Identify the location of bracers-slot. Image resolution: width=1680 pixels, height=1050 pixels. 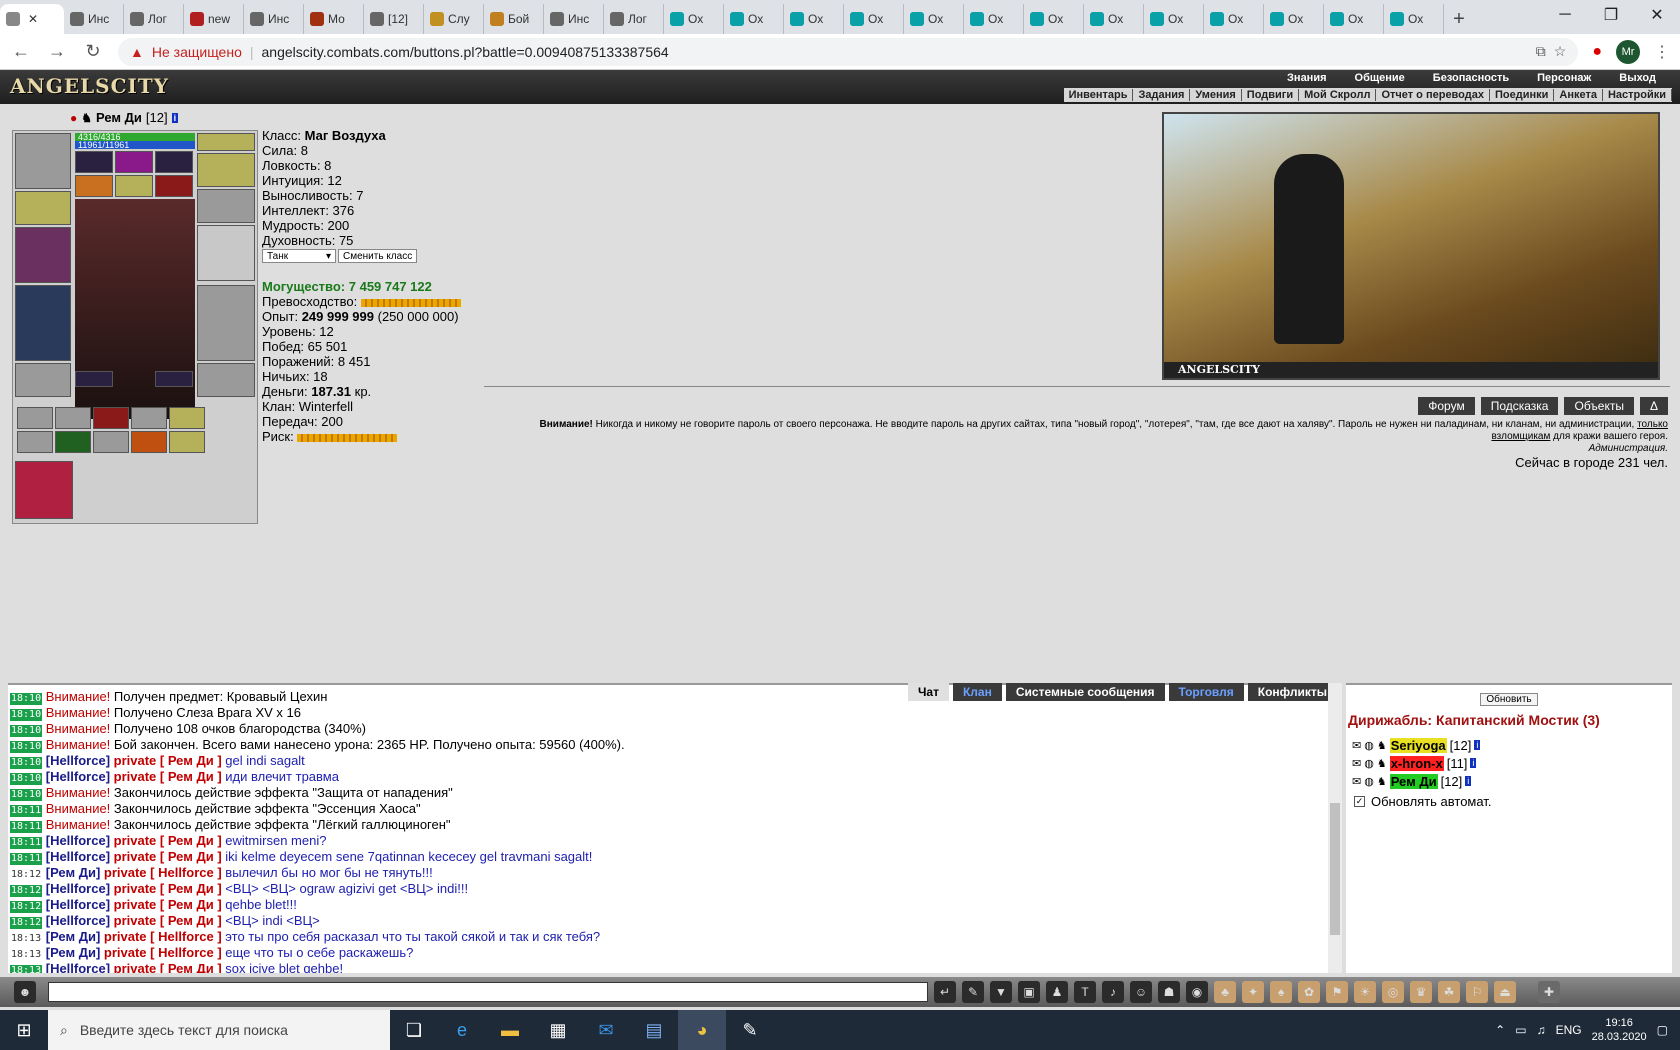
(226, 206).